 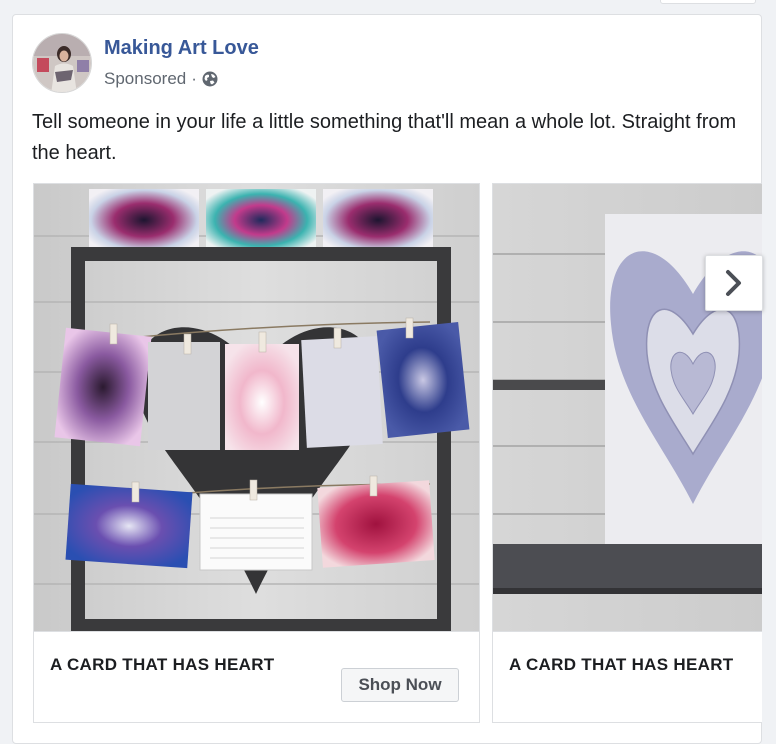 I want to click on avatar-photo, so click(x=62, y=63).